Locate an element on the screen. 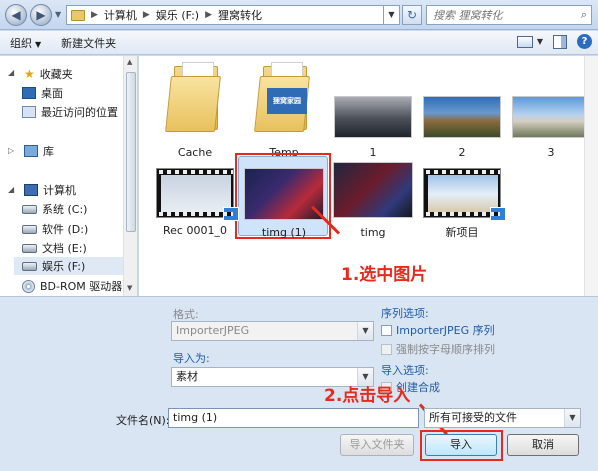 The image size is (598, 471). nav-drive-label: 系统 (C:) is located at coordinates (65, 209).